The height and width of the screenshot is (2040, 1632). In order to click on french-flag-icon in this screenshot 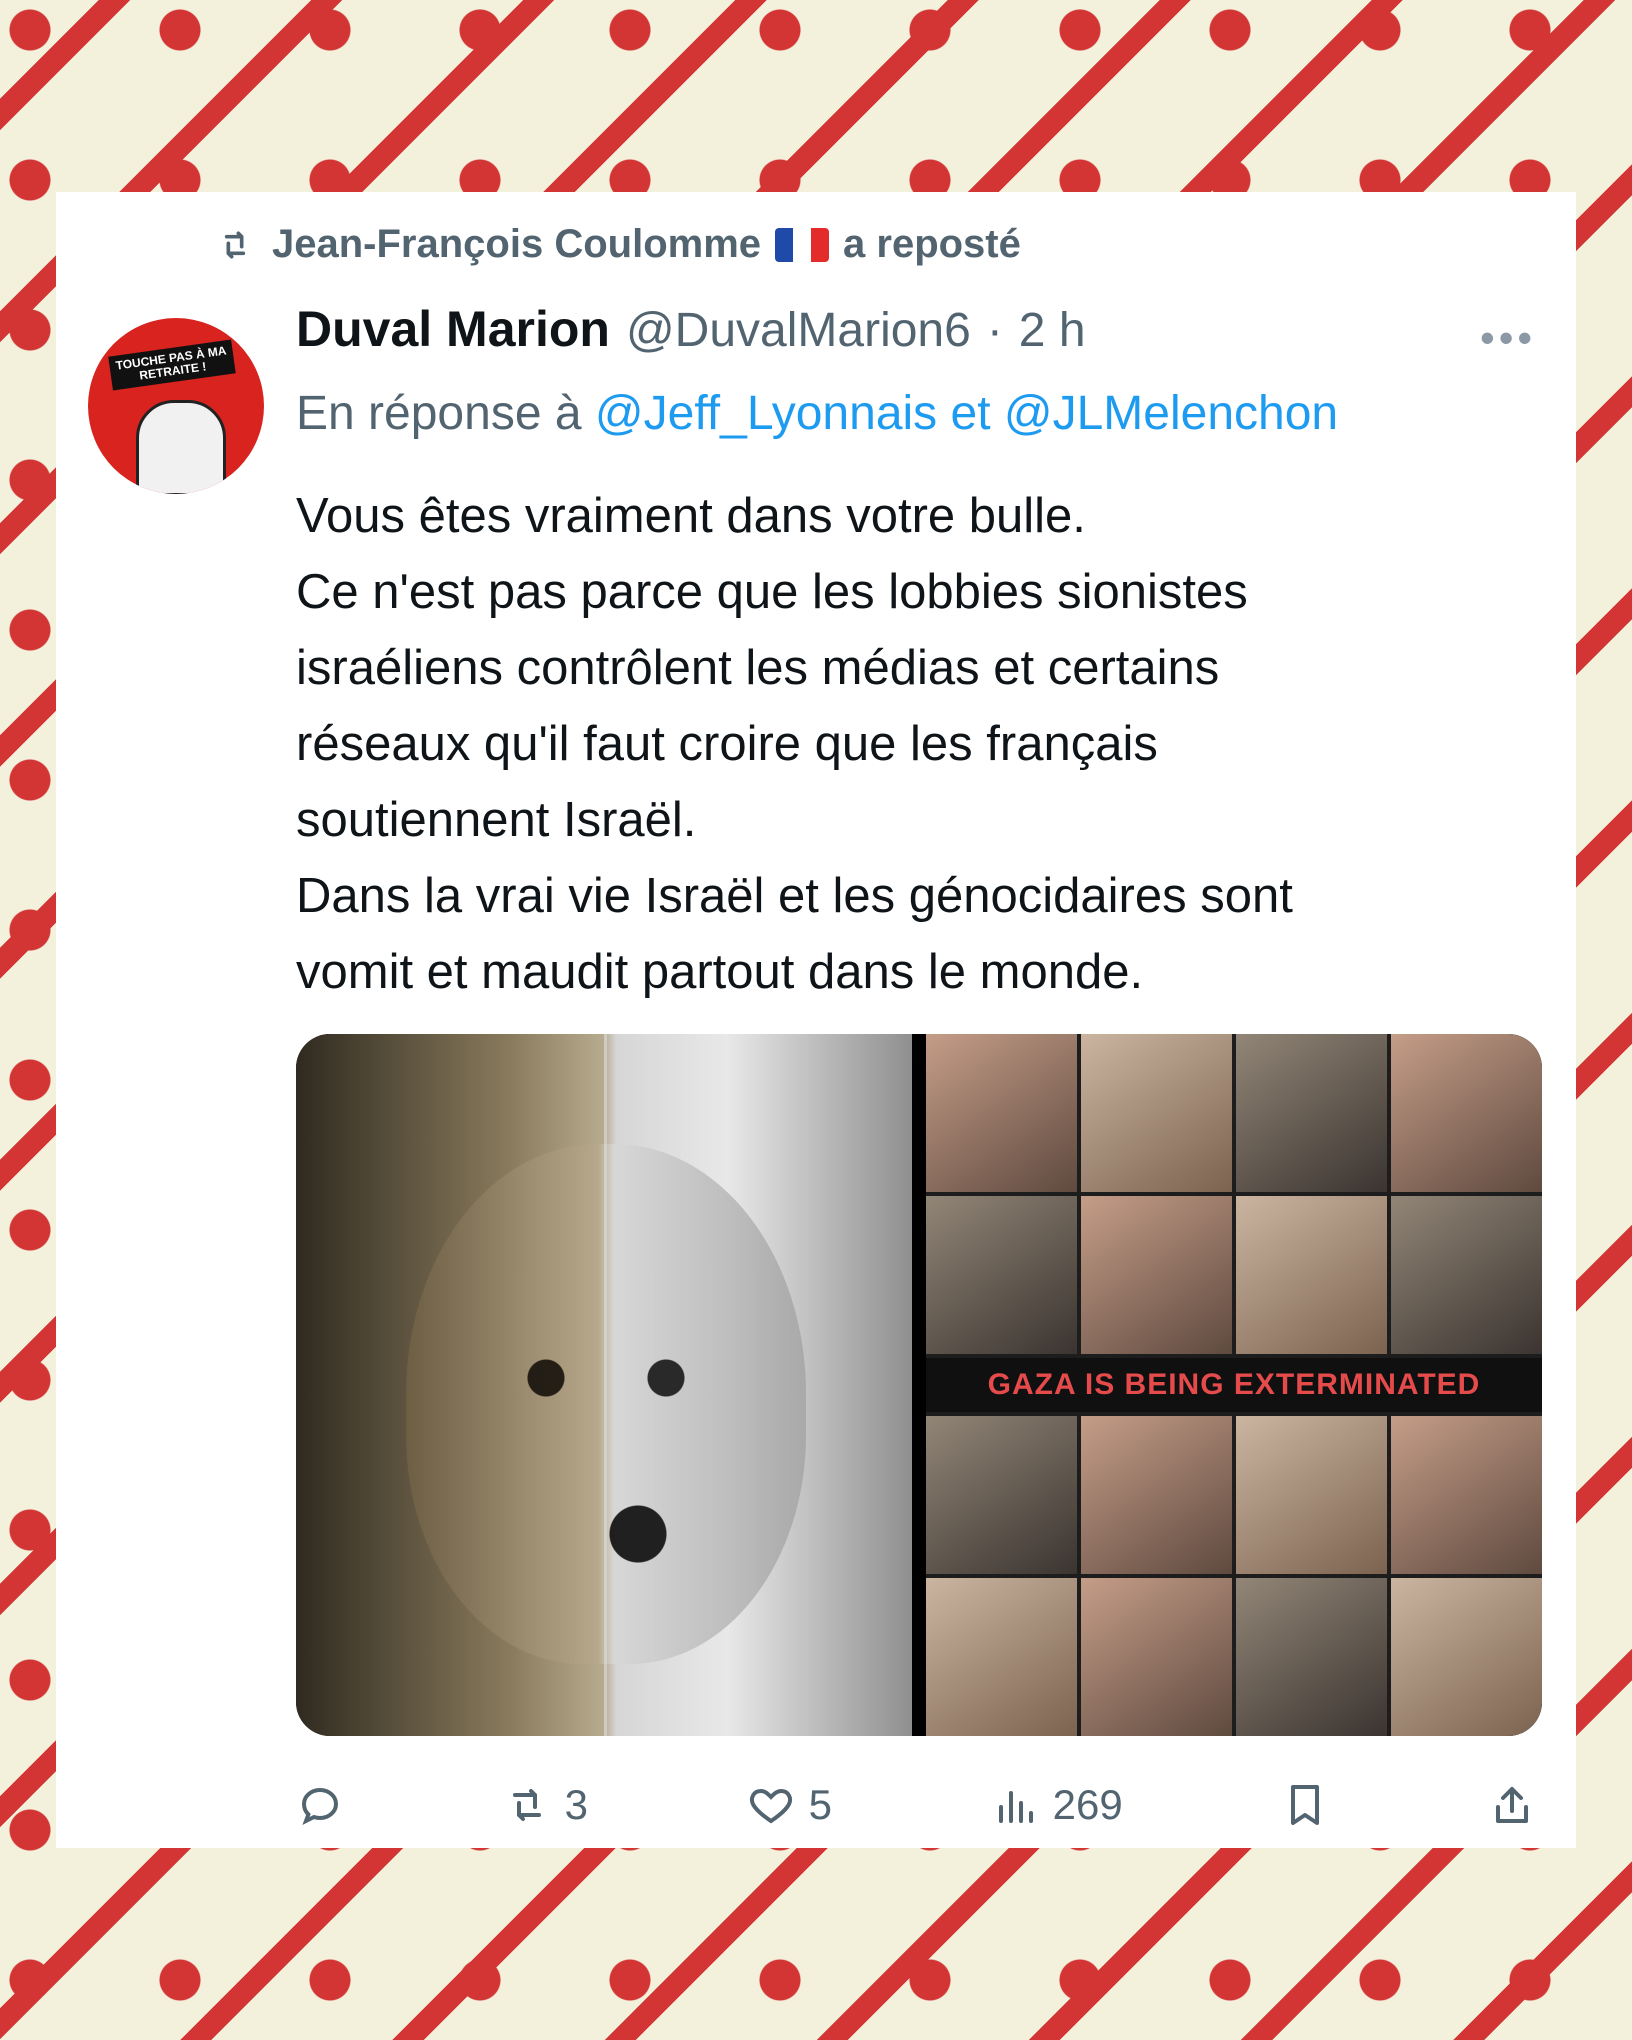, I will do `click(802, 244)`.